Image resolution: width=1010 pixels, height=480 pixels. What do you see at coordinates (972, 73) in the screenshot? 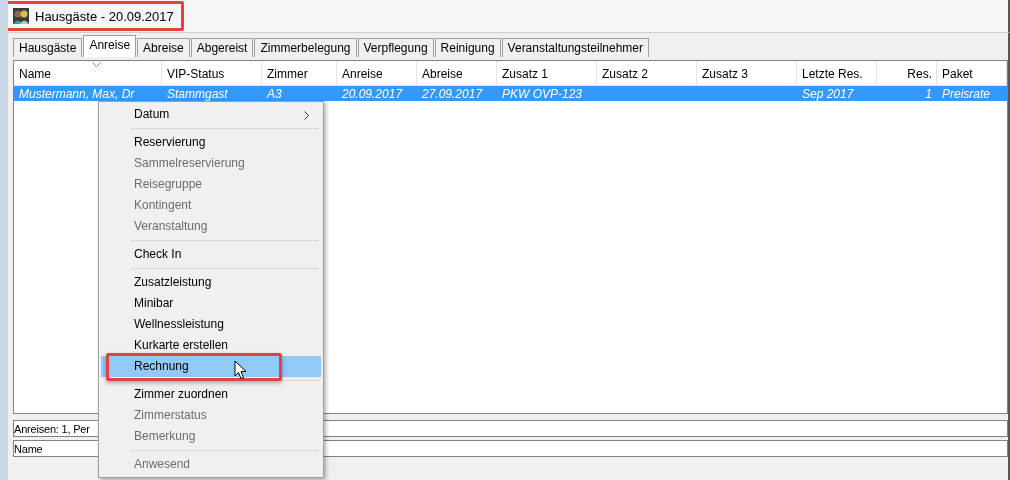
I see `column-header: Paket` at bounding box center [972, 73].